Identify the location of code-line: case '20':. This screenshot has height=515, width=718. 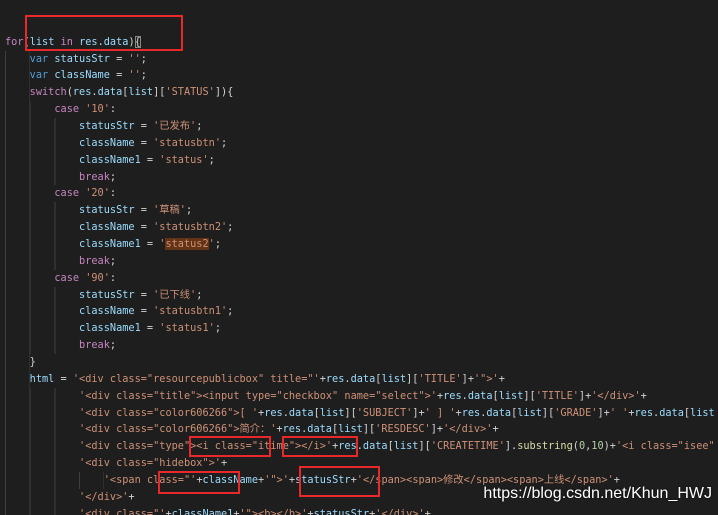
(361, 194).